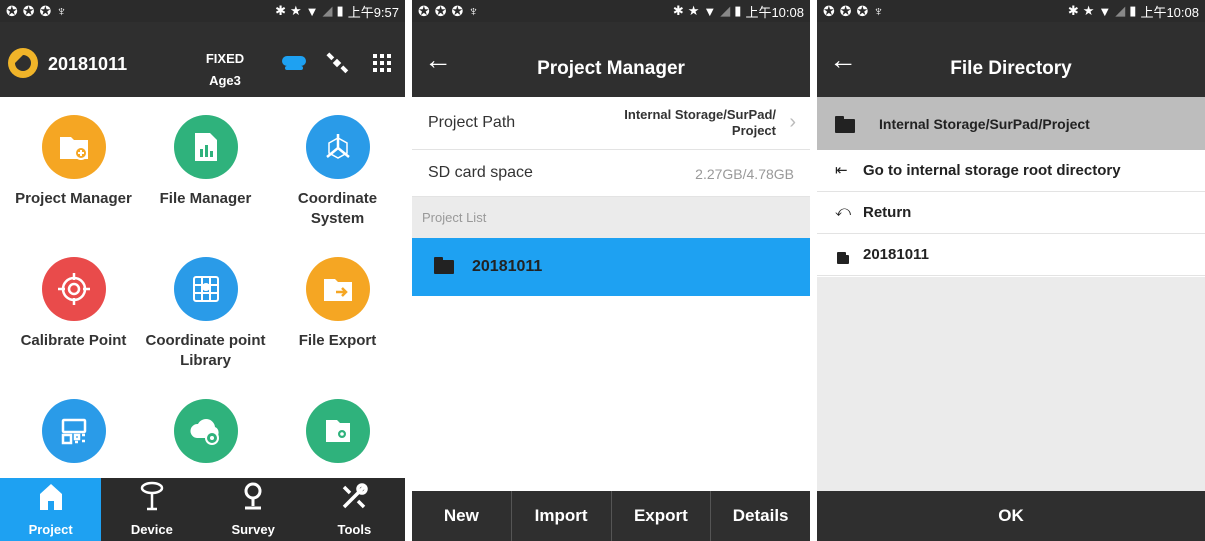 The image size is (1205, 541). Describe the element at coordinates (202, 11) in the screenshot. I see `status-bar: ✪ ✪ ✪ ♆ ✱ ★ ▼ ◢ ▮ 上午9:57` at that location.